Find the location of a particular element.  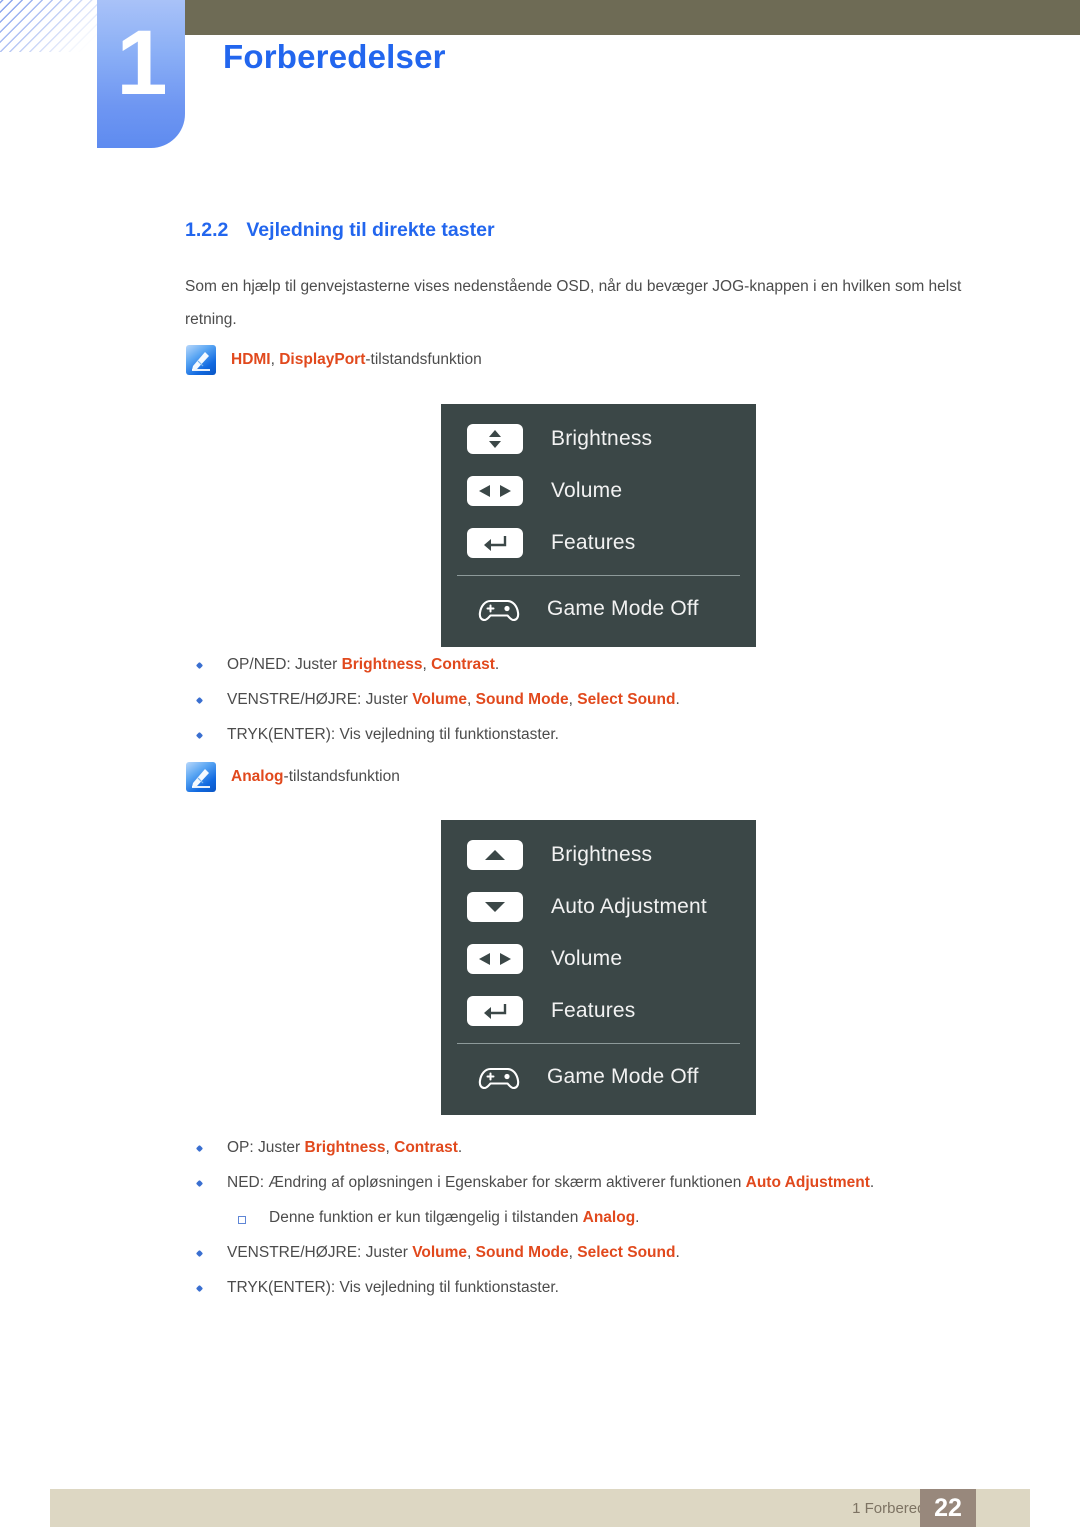

section-number: 1.2.2 is located at coordinates (207, 230).